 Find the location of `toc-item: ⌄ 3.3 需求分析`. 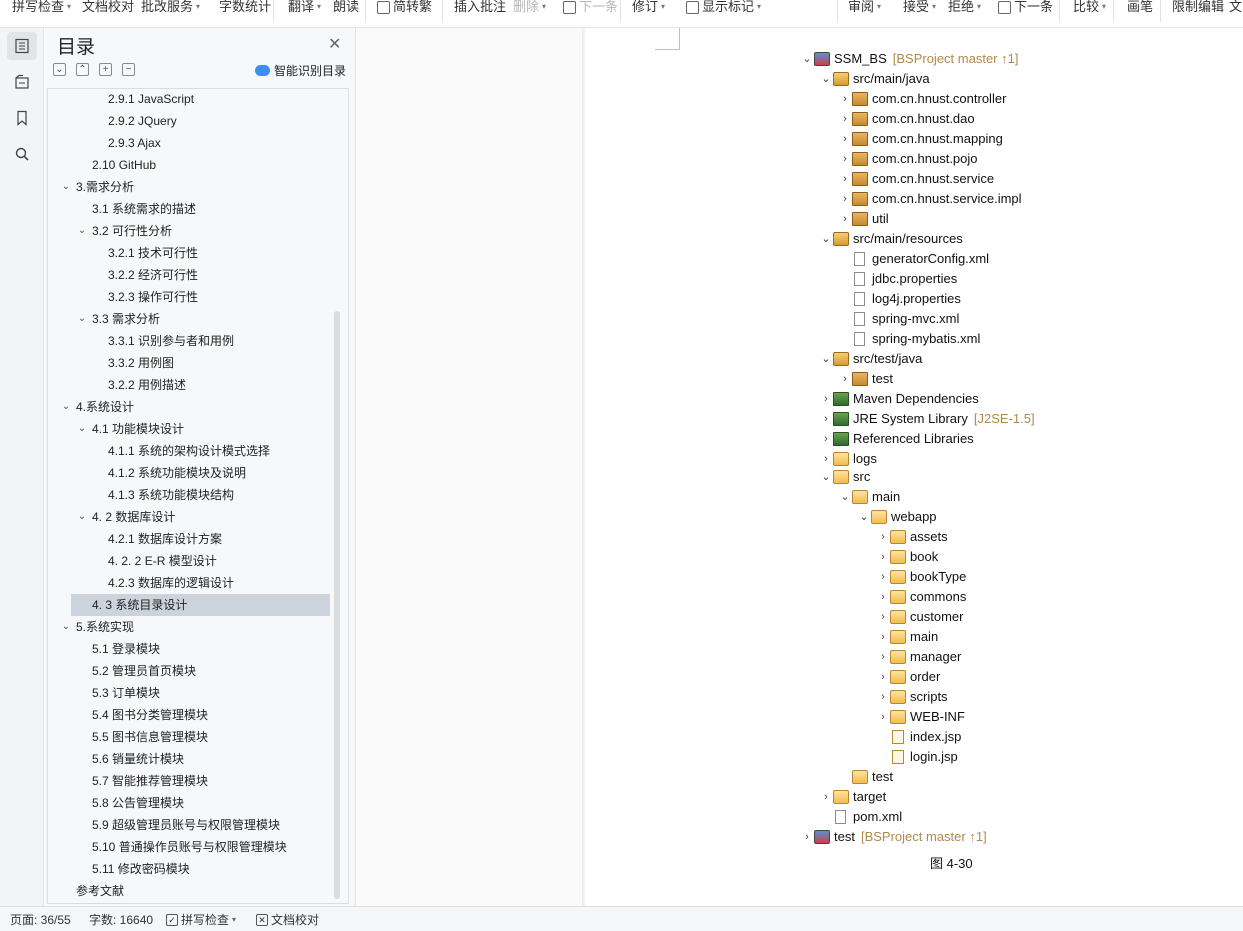

toc-item: ⌄ 3.3 需求分析 is located at coordinates (189, 319).